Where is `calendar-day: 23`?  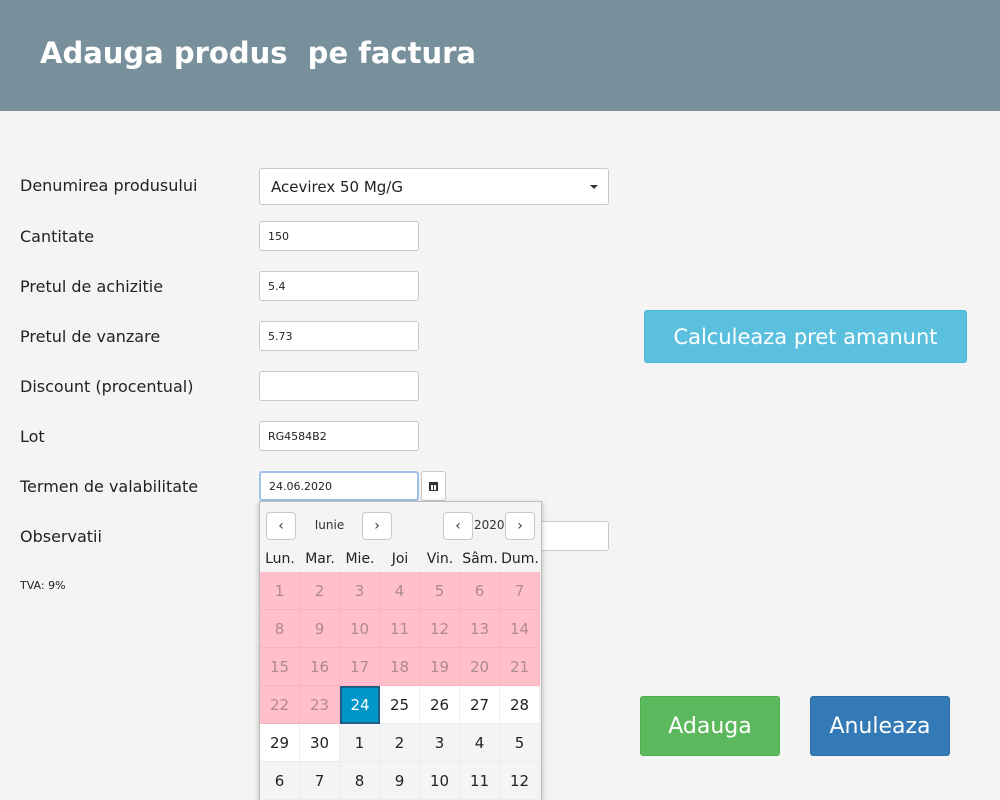 calendar-day: 23 is located at coordinates (320, 705).